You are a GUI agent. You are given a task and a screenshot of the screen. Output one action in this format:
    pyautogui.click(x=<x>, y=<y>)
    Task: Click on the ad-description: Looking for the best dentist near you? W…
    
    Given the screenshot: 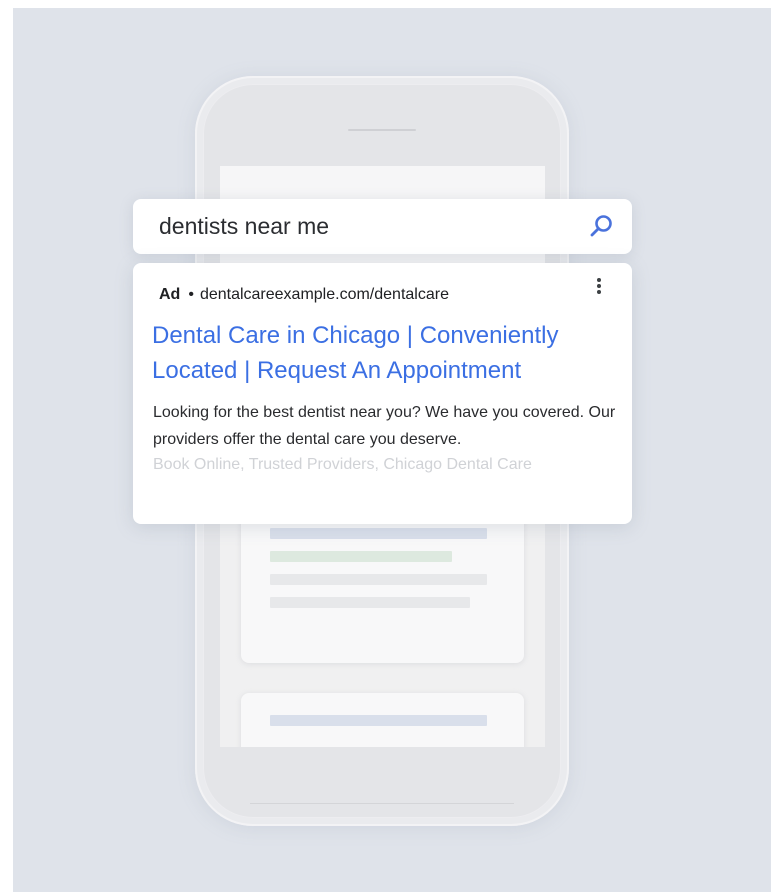 What is the action you would take?
    pyautogui.click(x=384, y=426)
    